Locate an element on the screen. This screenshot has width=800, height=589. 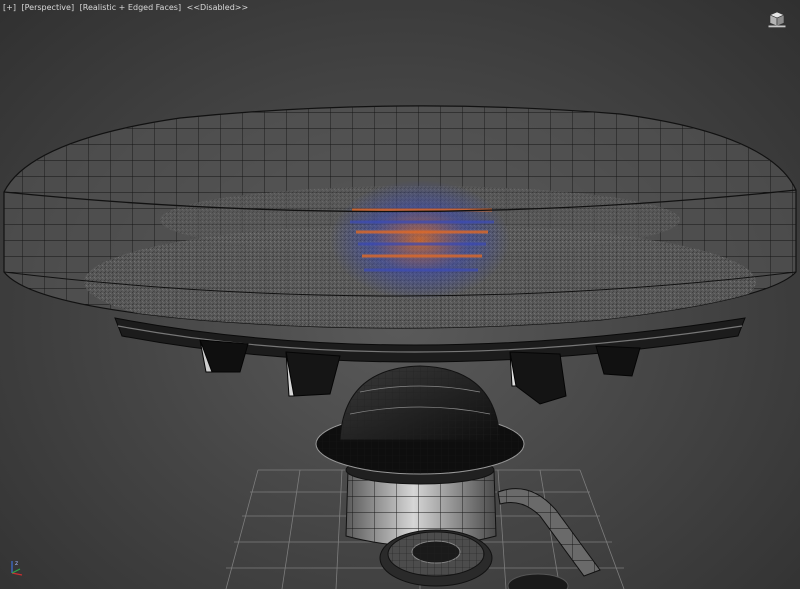
viewcube-icon is located at coordinates (777, 19).